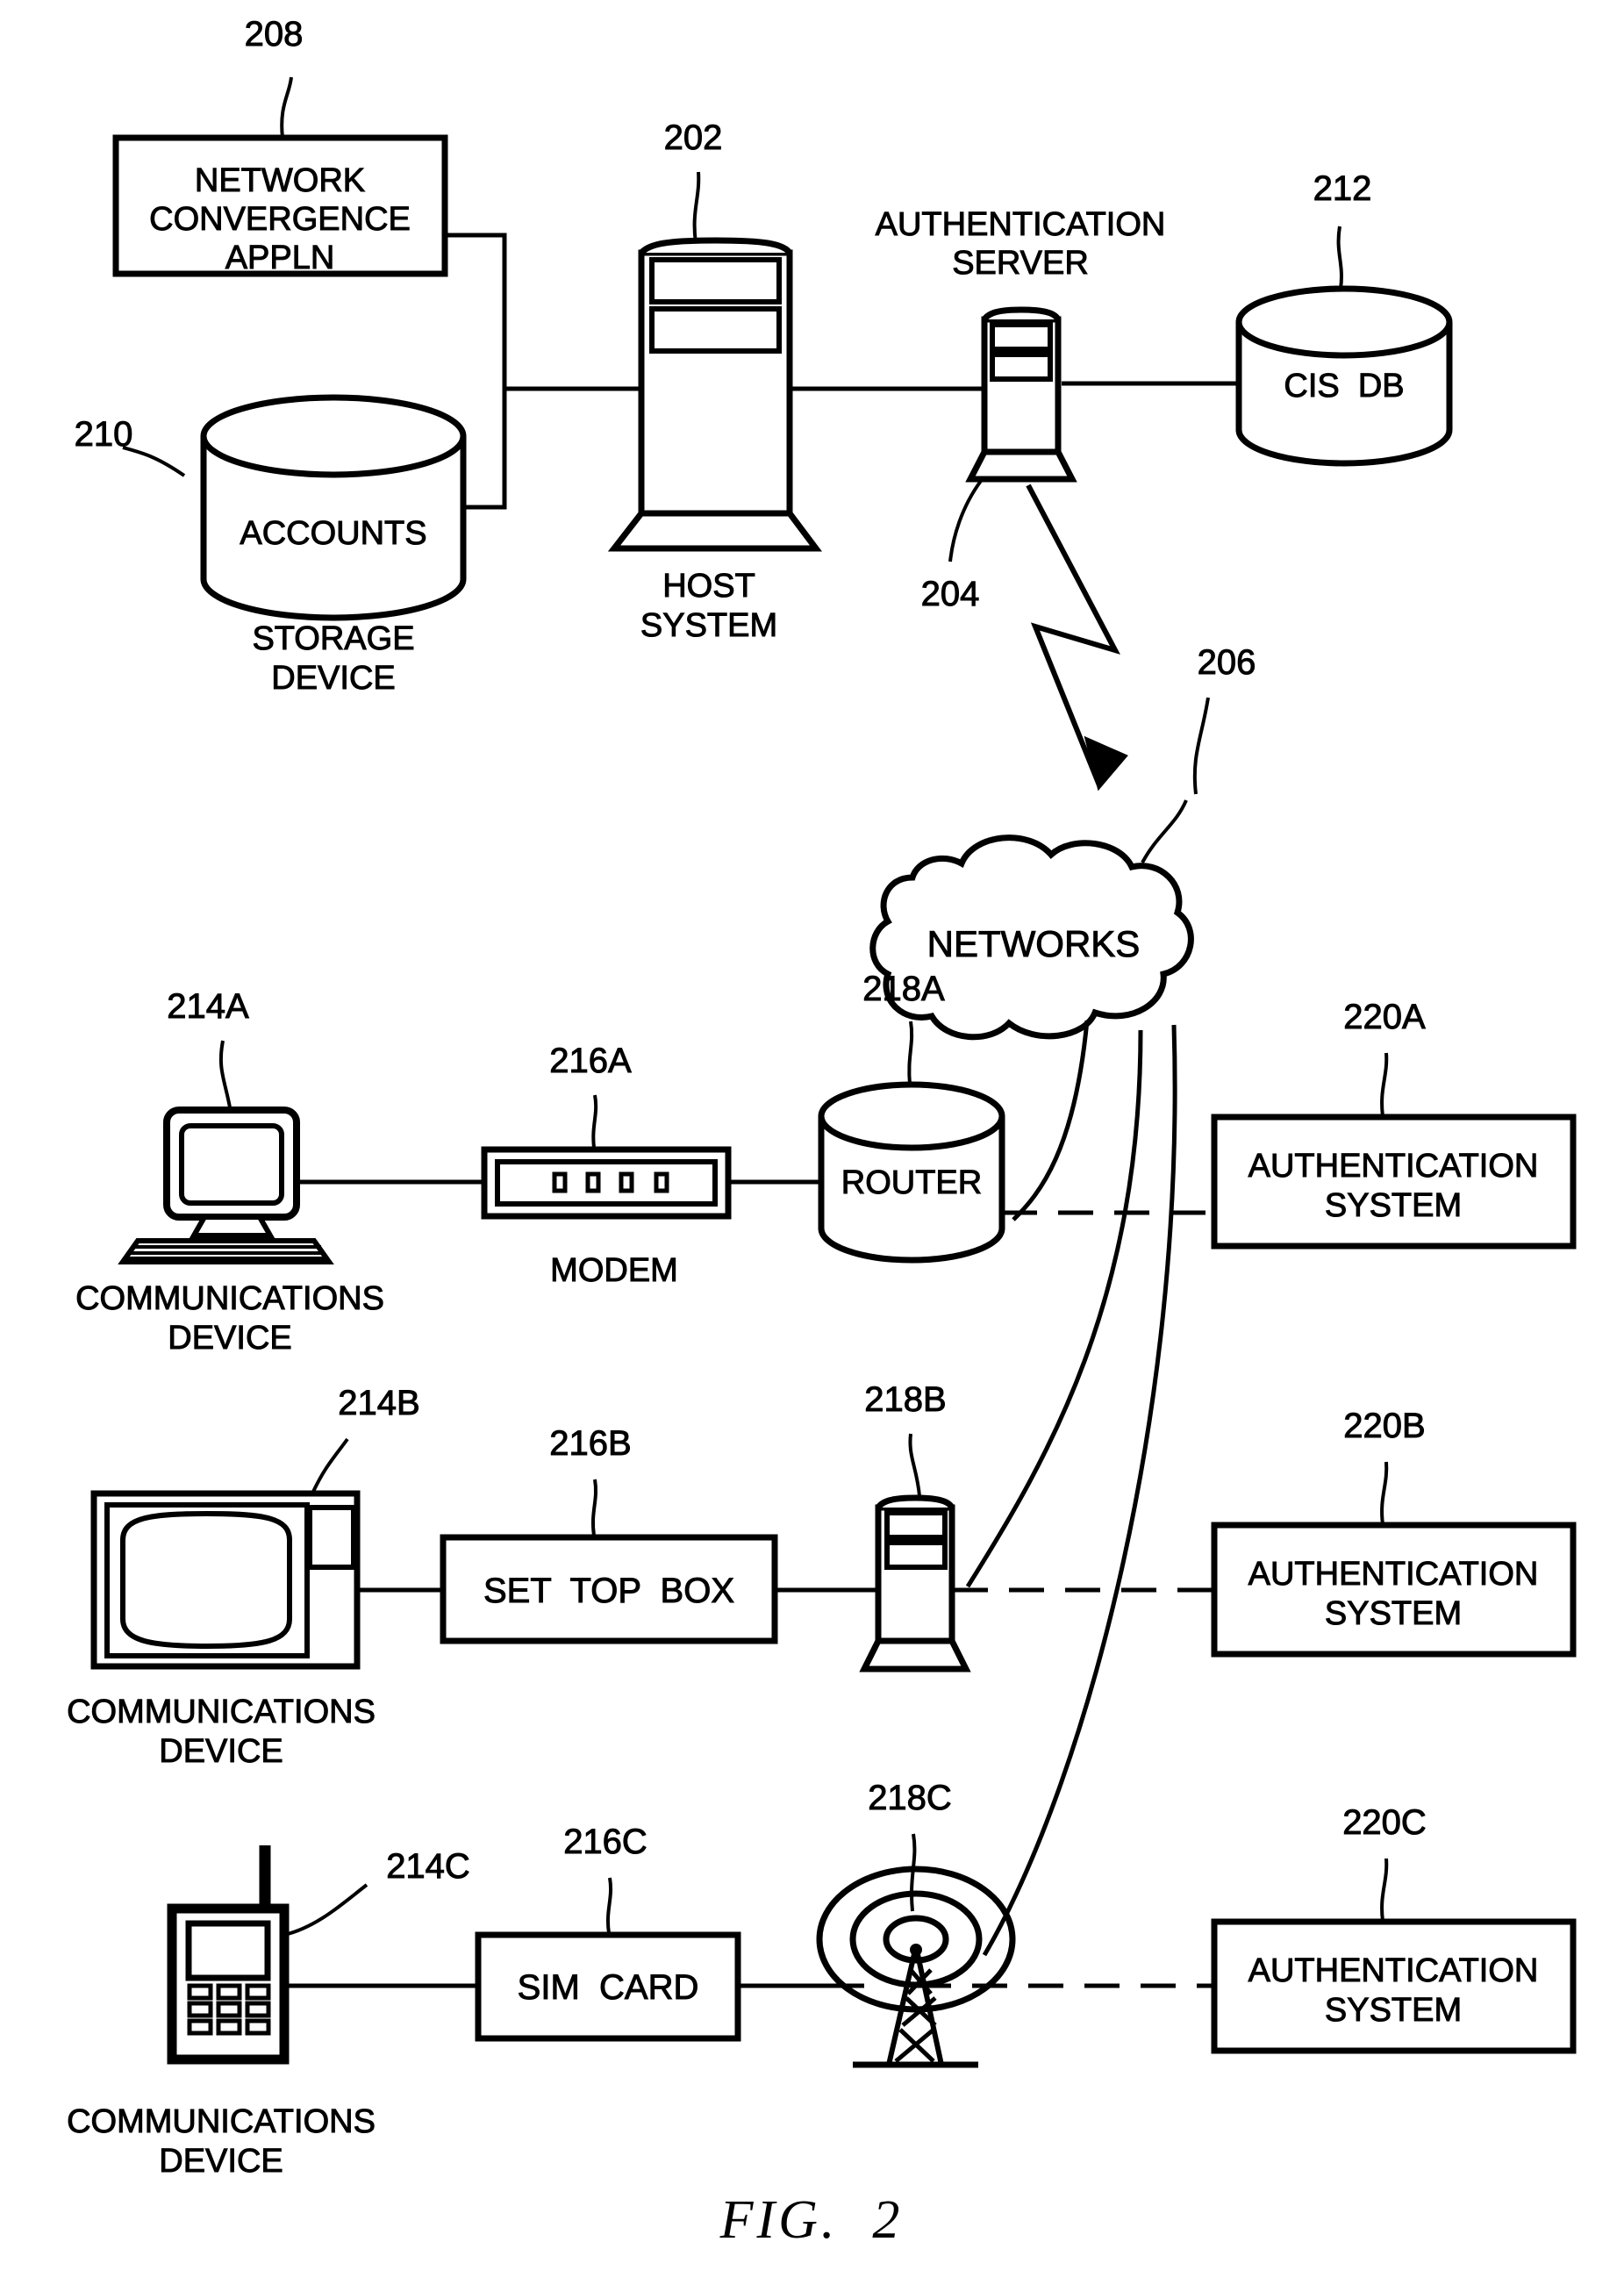  Describe the element at coordinates (708, 625) in the screenshot. I see `host-caption-2: SYSTEM` at that location.